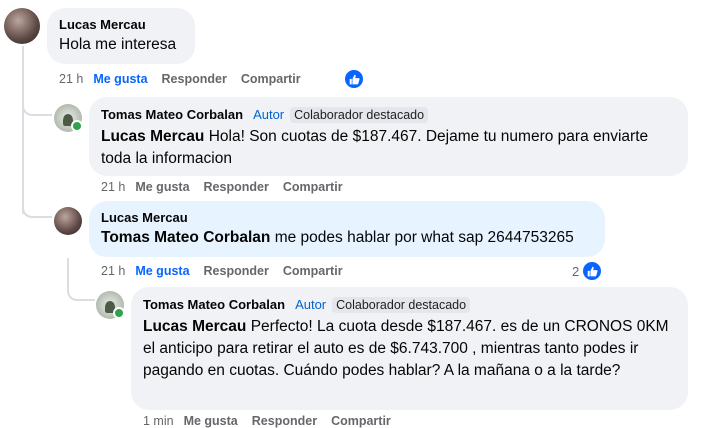 The width and height of the screenshot is (709, 428). I want to click on comment-actions: 1 min Me gusta Responder Compartir, so click(274, 421).